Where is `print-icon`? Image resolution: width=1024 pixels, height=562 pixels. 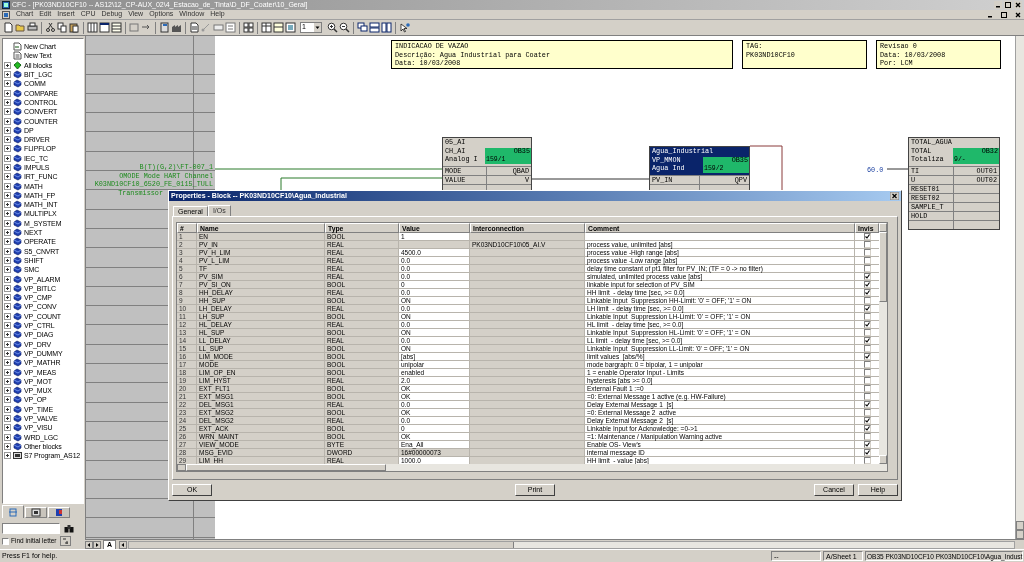
print-icon is located at coordinates (32, 27).